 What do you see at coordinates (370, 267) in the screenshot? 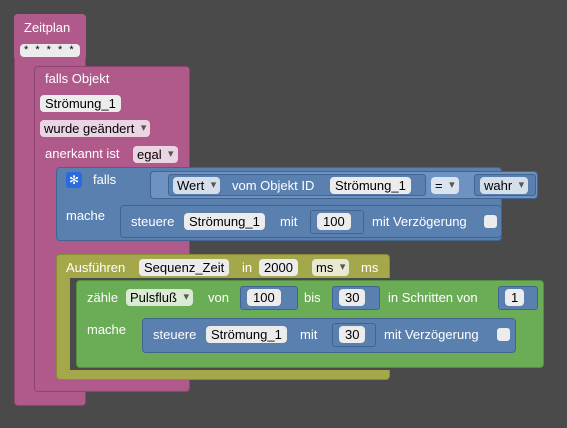
I see `execute-unit-text: ms` at bounding box center [370, 267].